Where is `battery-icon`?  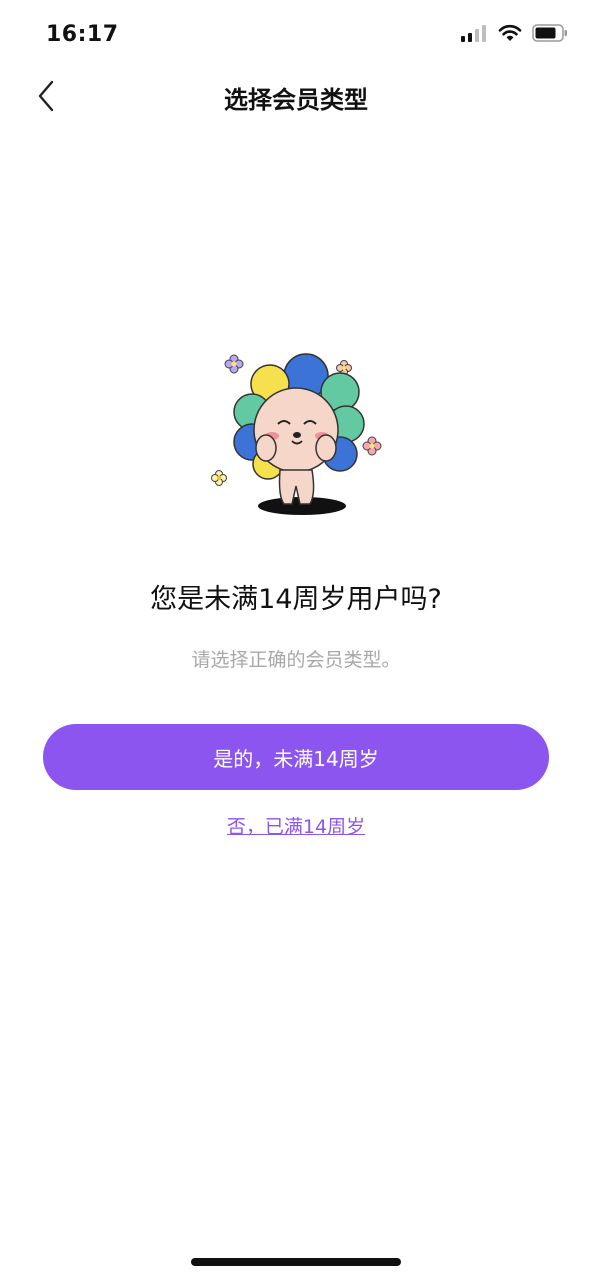
battery-icon is located at coordinates (549, 33).